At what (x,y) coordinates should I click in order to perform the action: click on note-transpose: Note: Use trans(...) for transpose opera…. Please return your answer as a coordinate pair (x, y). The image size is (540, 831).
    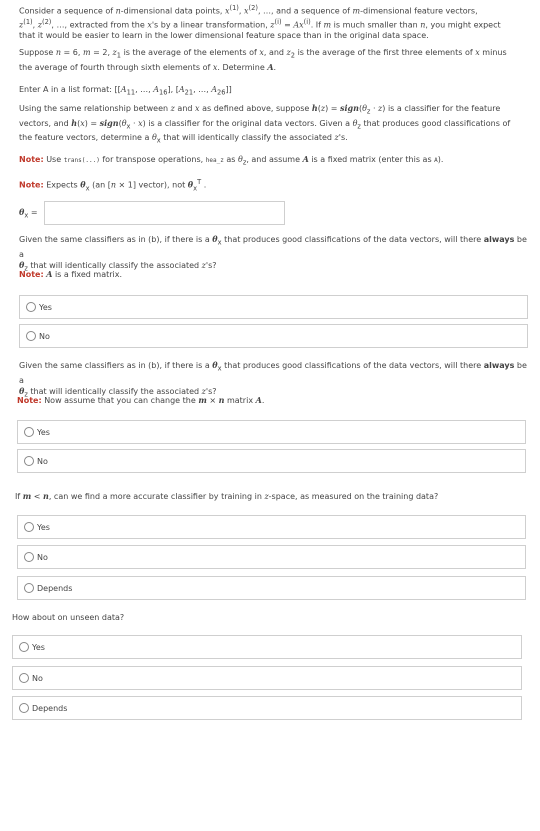
    Looking at the image, I should click on (231, 160).